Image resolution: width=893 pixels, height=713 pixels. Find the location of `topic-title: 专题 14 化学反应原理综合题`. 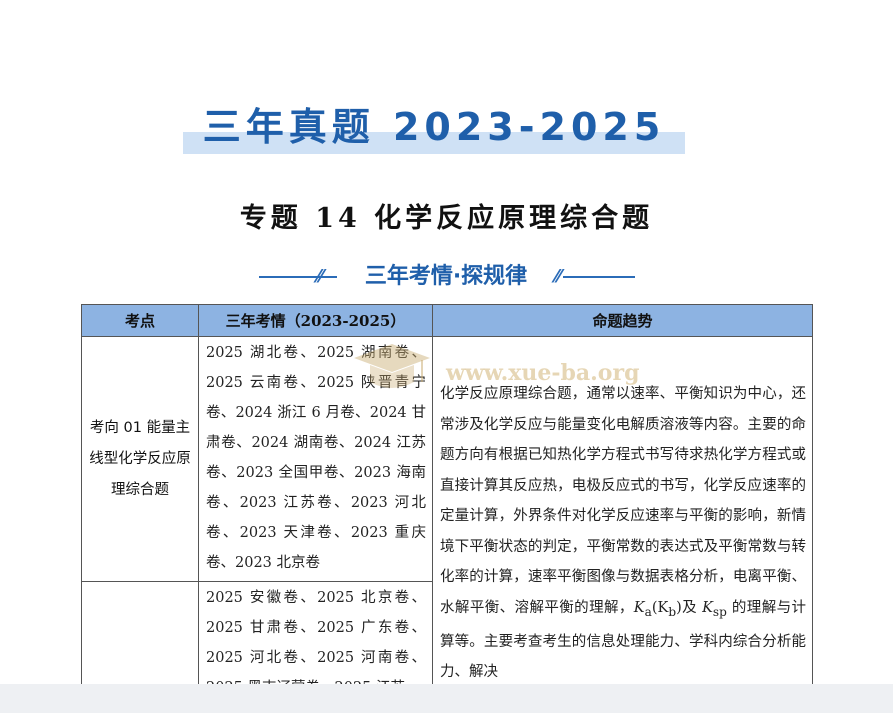

topic-title: 专题 14 化学反应原理综合题 is located at coordinates (446, 218).